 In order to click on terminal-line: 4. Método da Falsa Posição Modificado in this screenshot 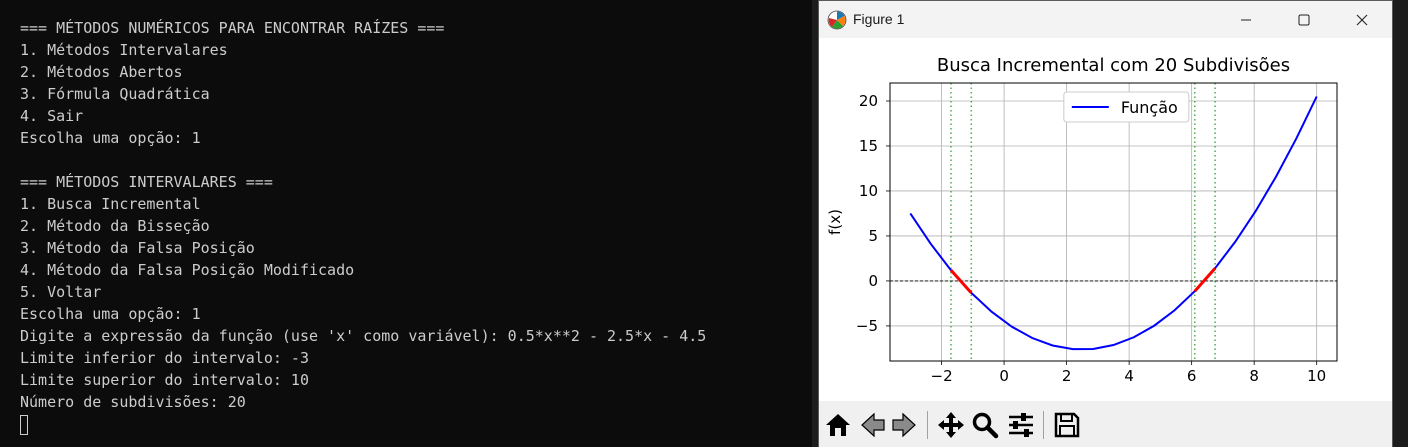, I will do `click(187, 270)`.